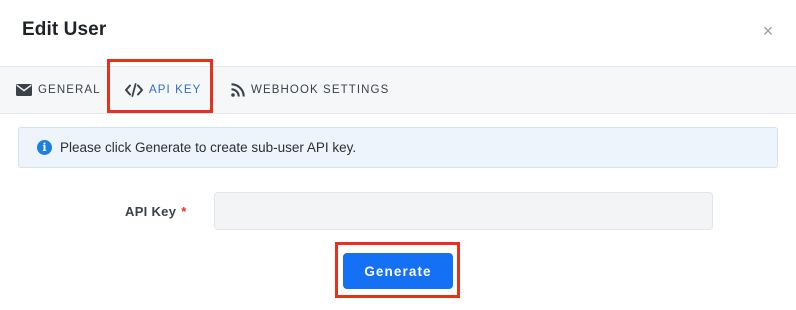 This screenshot has height=310, width=796. I want to click on rss-icon, so click(238, 90).